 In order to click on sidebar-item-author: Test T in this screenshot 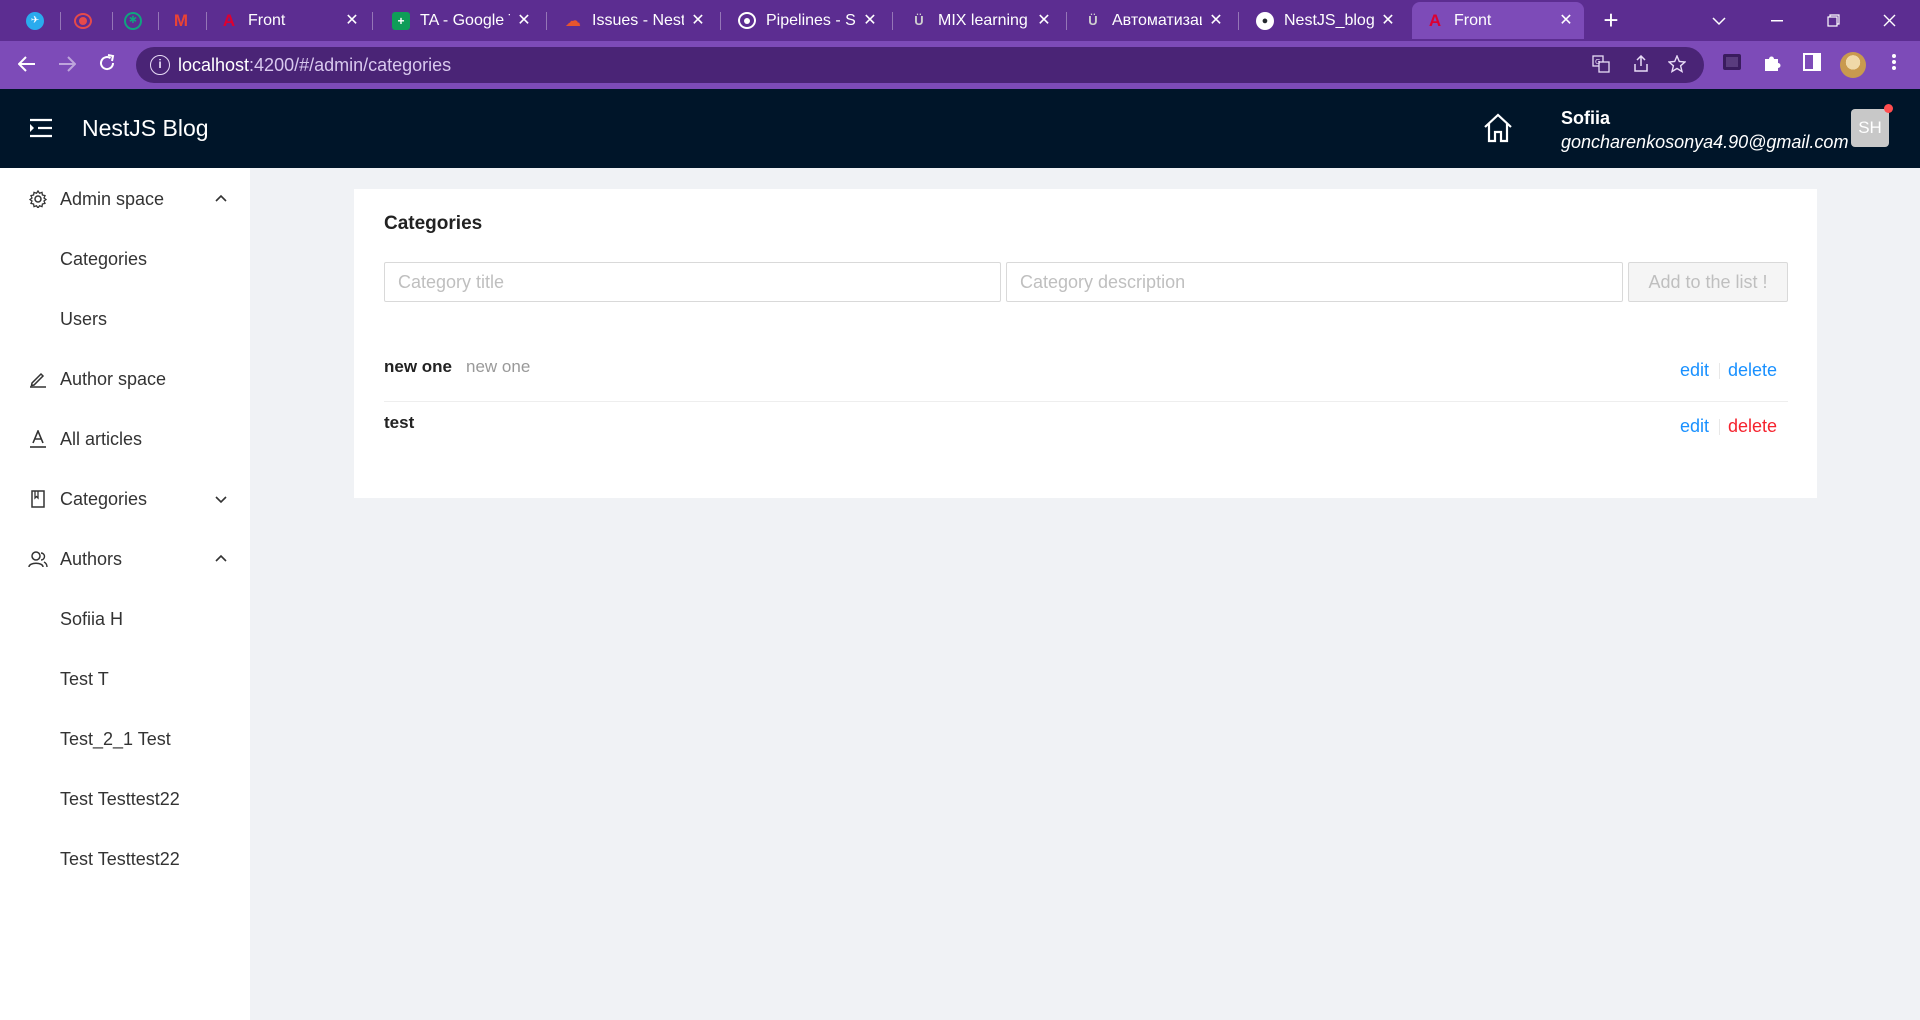, I will do `click(125, 679)`.